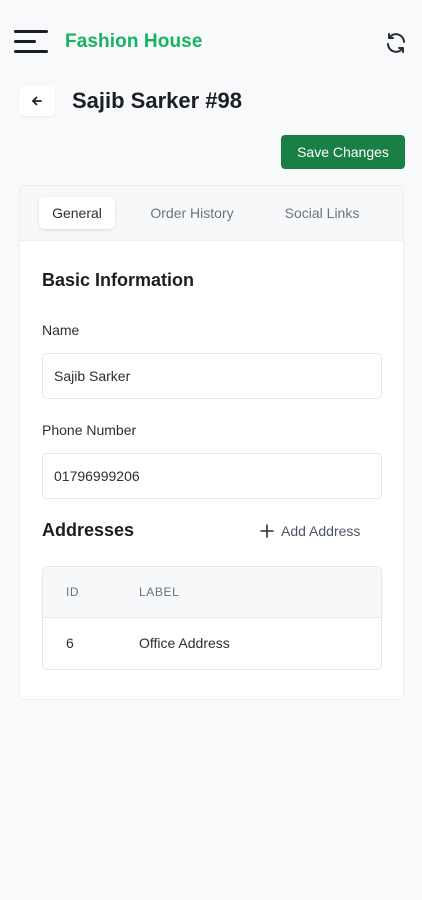 The height and width of the screenshot is (900, 422). Describe the element at coordinates (322, 213) in the screenshot. I see `tab-social-links: Social Links` at that location.